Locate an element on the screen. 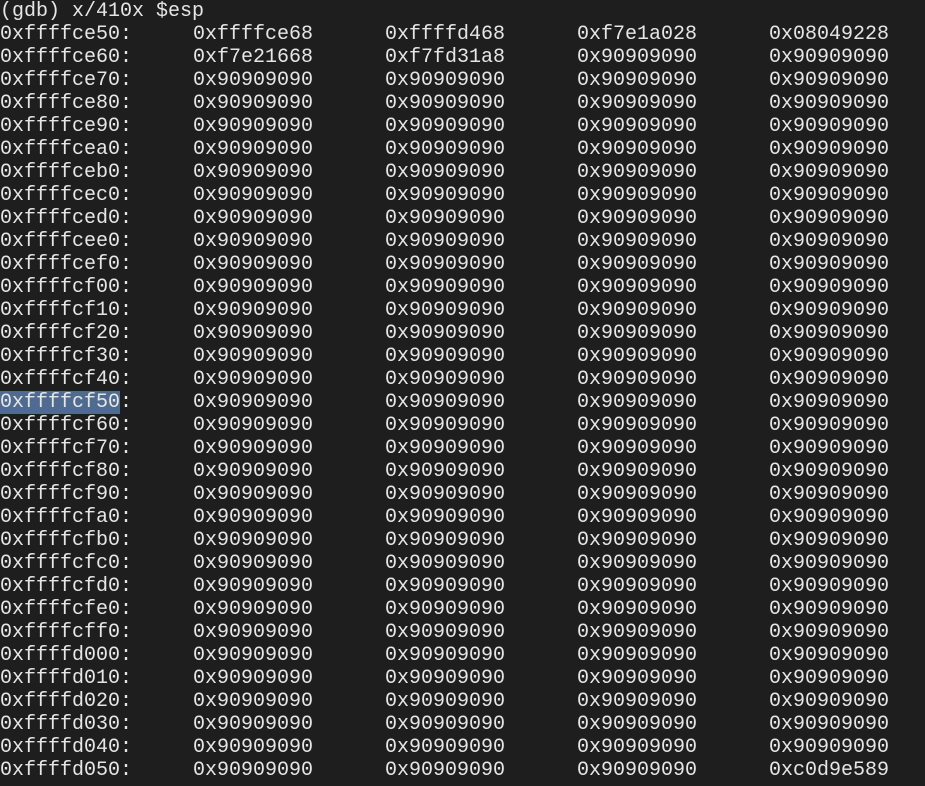 The image size is (925, 786). memory-word: 0xffffce68 is located at coordinates (253, 34).